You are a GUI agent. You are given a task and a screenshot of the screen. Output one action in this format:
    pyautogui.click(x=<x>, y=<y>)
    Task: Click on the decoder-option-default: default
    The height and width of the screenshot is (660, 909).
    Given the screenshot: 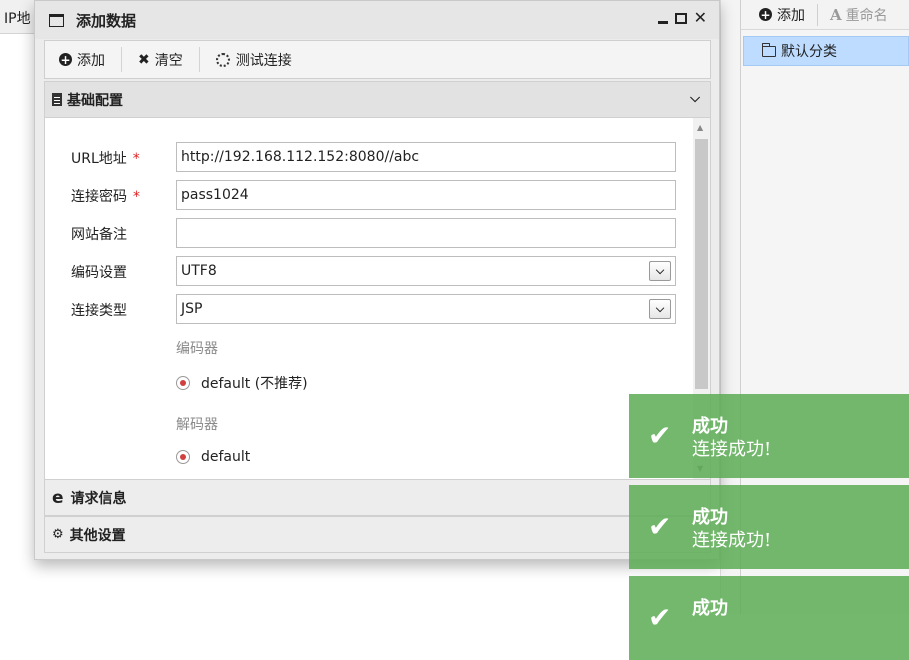 What is the action you would take?
    pyautogui.click(x=213, y=457)
    